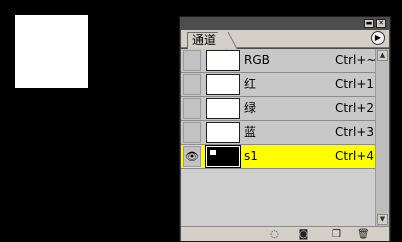 This screenshot has height=242, width=402. I want to click on channel-shortcut: Ctrl+3, so click(355, 132).